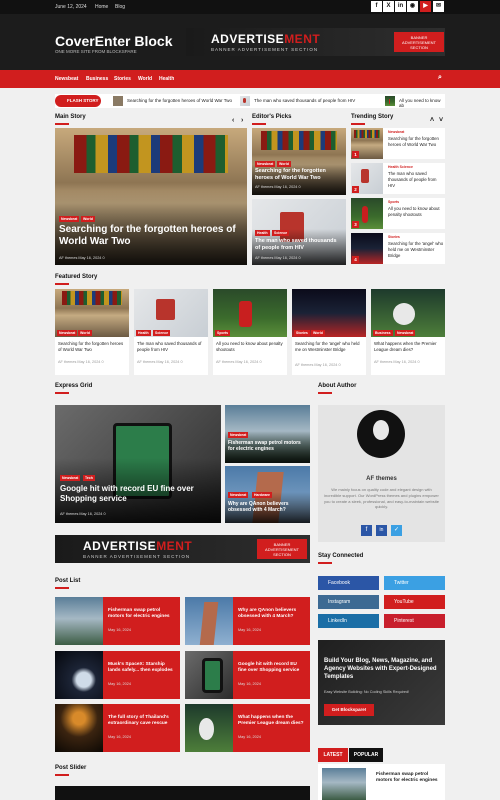 The image size is (500, 800). Describe the element at coordinates (89, 478) in the screenshot. I see `category-tag: Tech` at that location.